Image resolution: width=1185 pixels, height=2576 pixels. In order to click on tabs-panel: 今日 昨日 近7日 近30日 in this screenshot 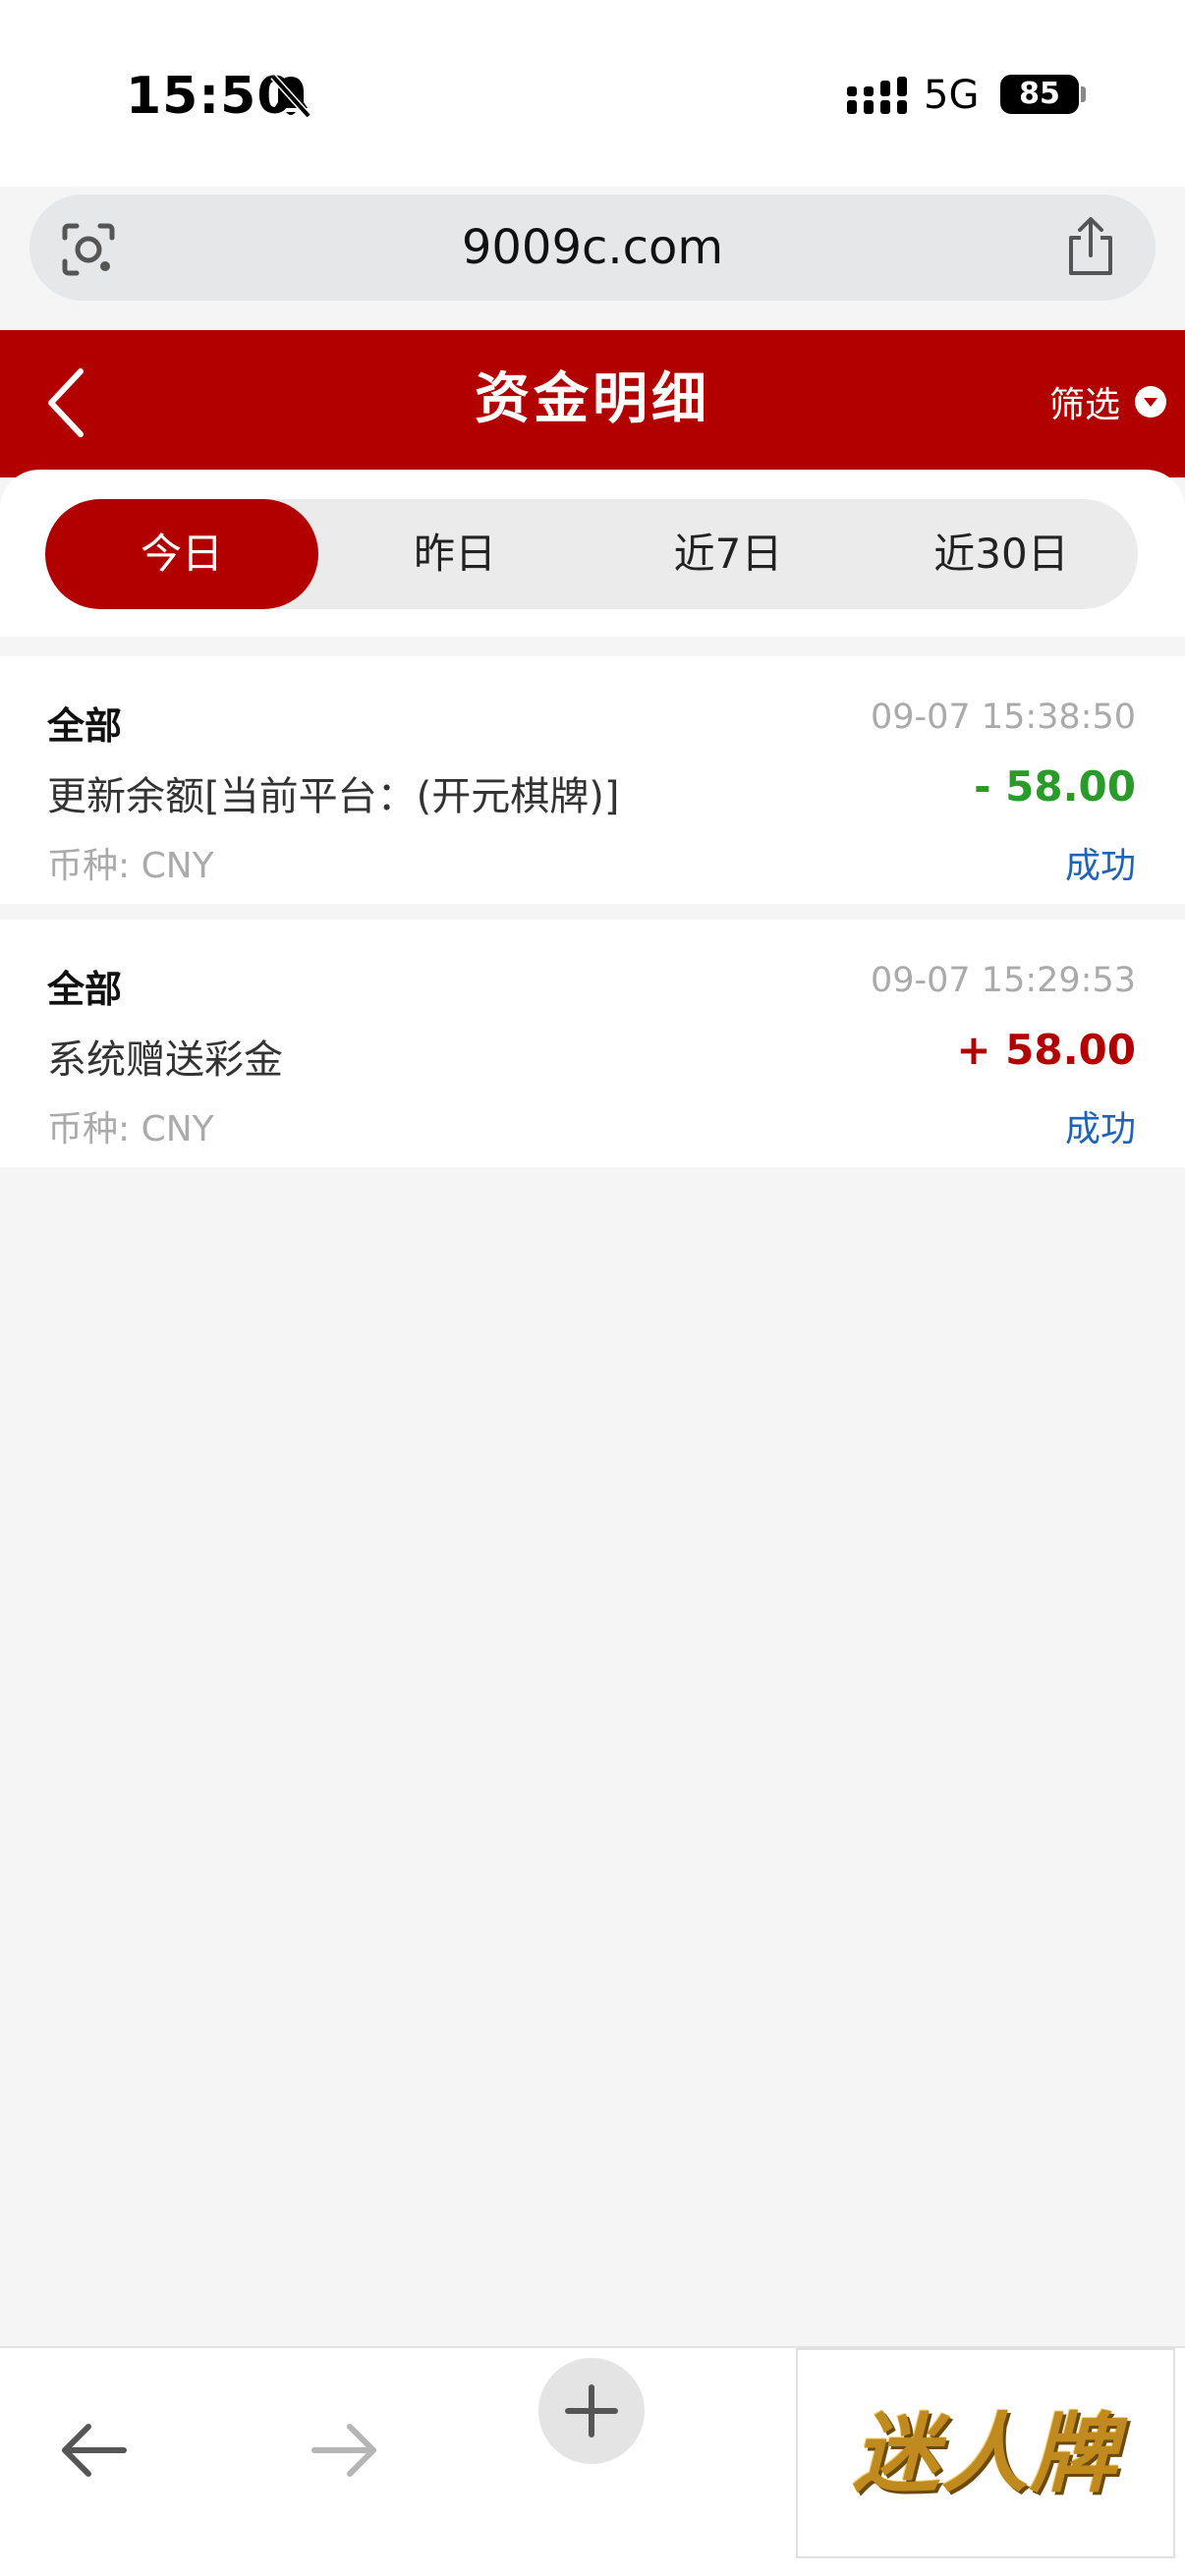, I will do `click(592, 553)`.